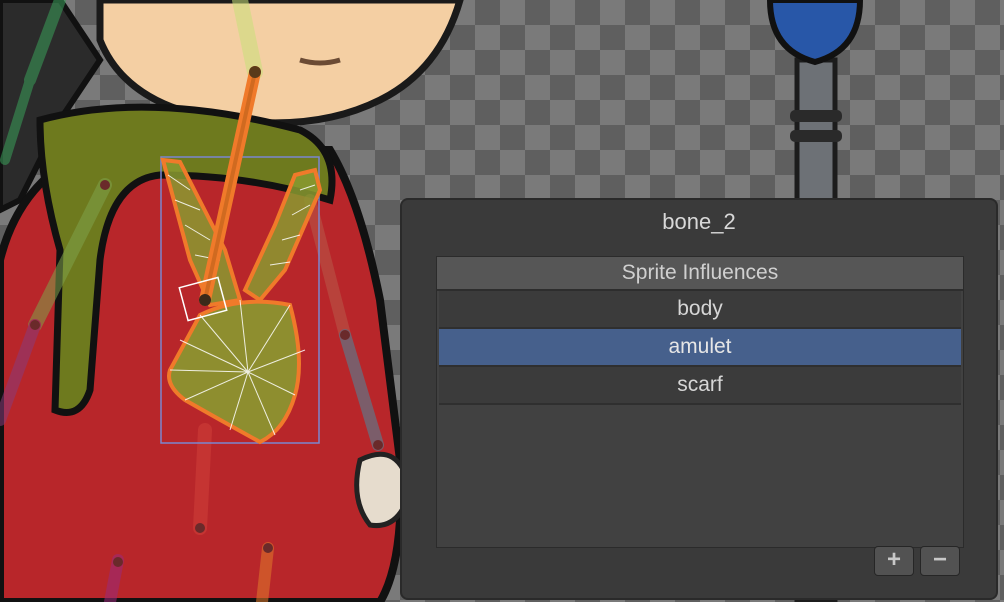 The height and width of the screenshot is (602, 1004). I want to click on list-header: Sprite Influences, so click(700, 274).